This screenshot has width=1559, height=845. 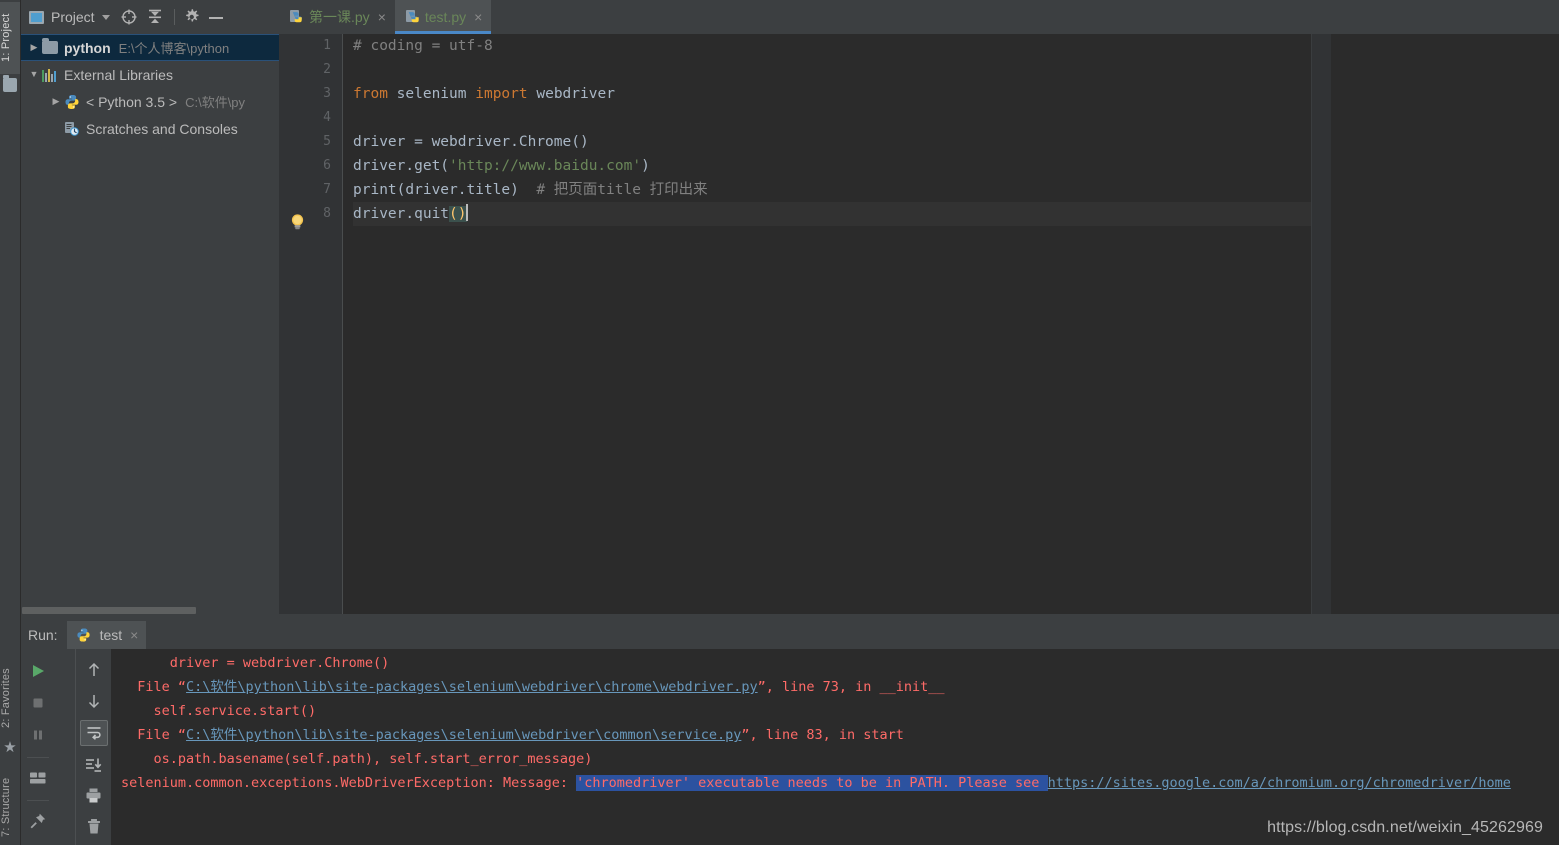 I want to click on python-interpreter-icon, so click(x=72, y=102).